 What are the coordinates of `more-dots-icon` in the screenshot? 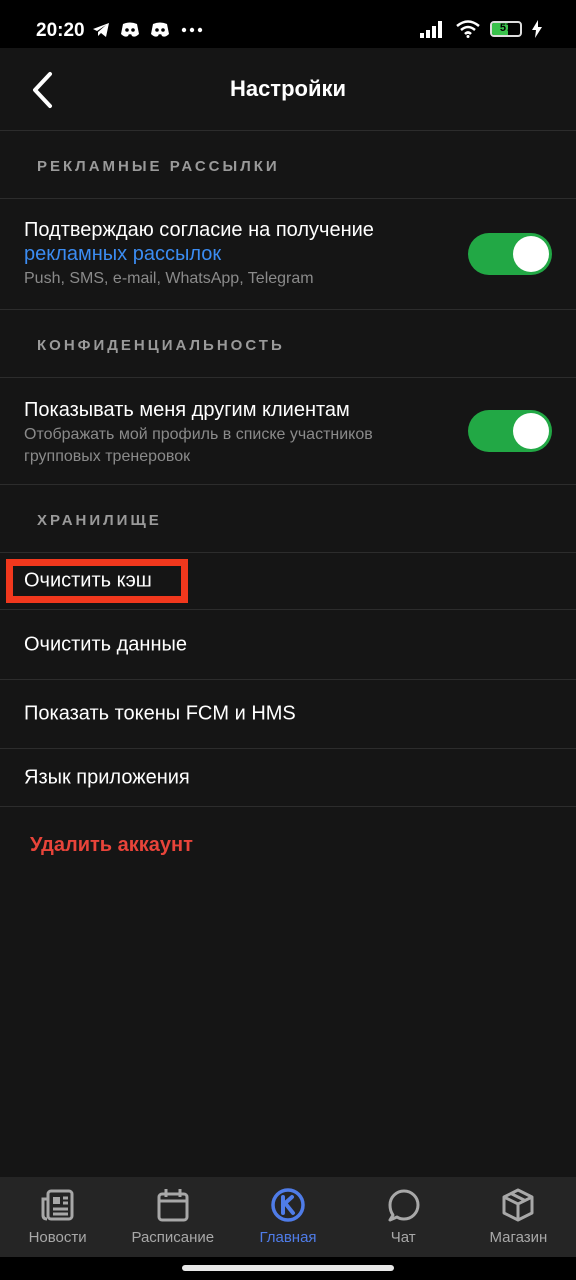 It's located at (192, 30).